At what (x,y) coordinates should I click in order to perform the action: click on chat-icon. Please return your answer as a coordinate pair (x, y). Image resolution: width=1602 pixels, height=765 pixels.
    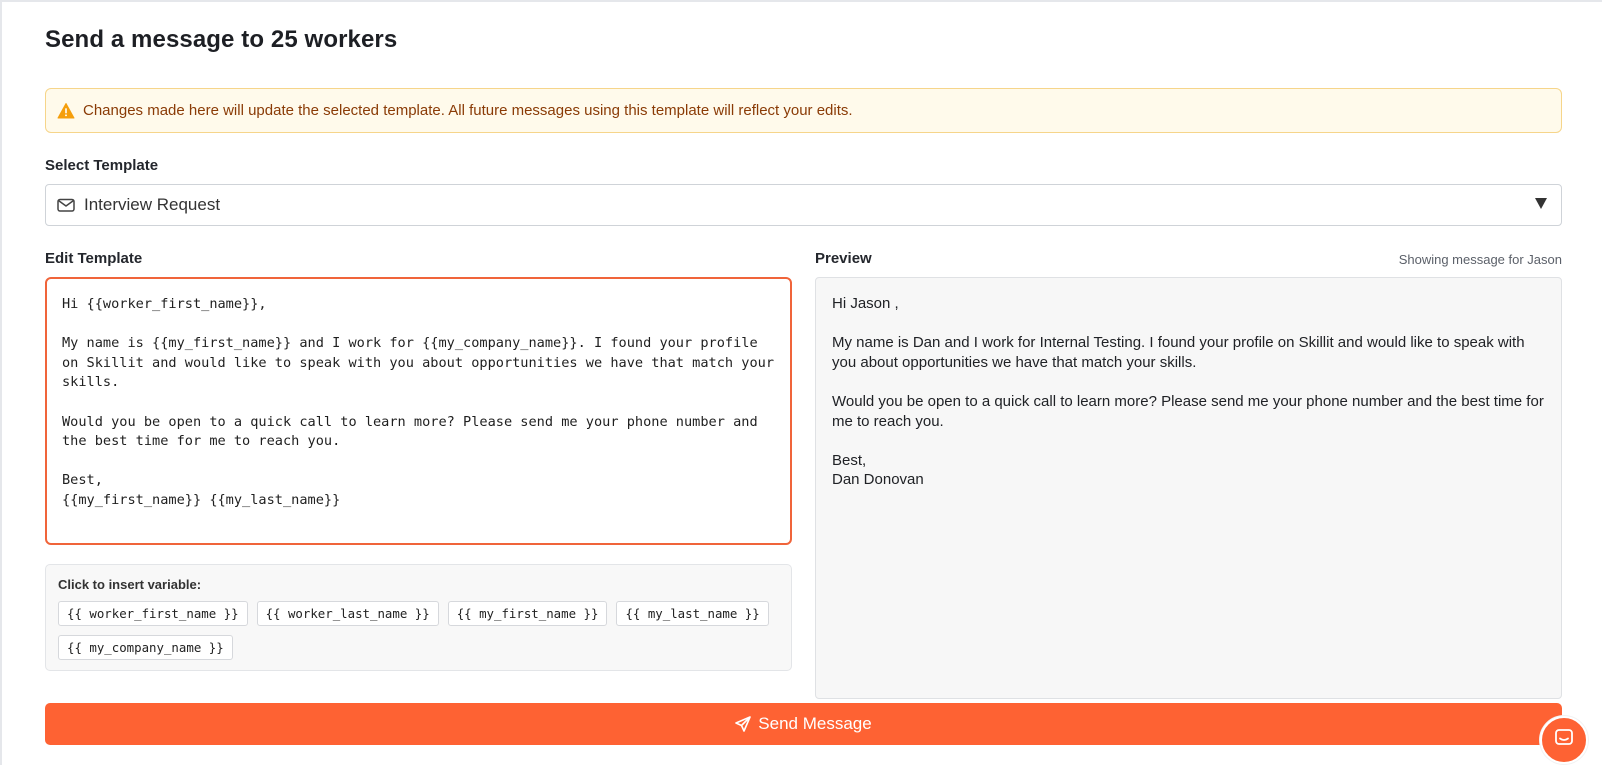
    Looking at the image, I should click on (1564, 740).